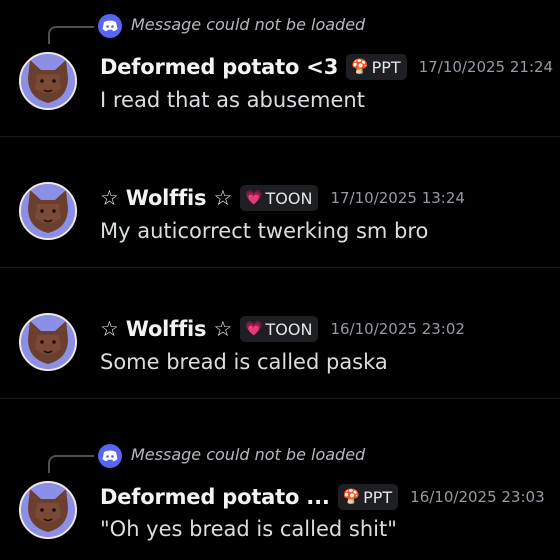 The width and height of the screenshot is (560, 560). I want to click on timestamp: 16/10/2025 23:03, so click(477, 497).